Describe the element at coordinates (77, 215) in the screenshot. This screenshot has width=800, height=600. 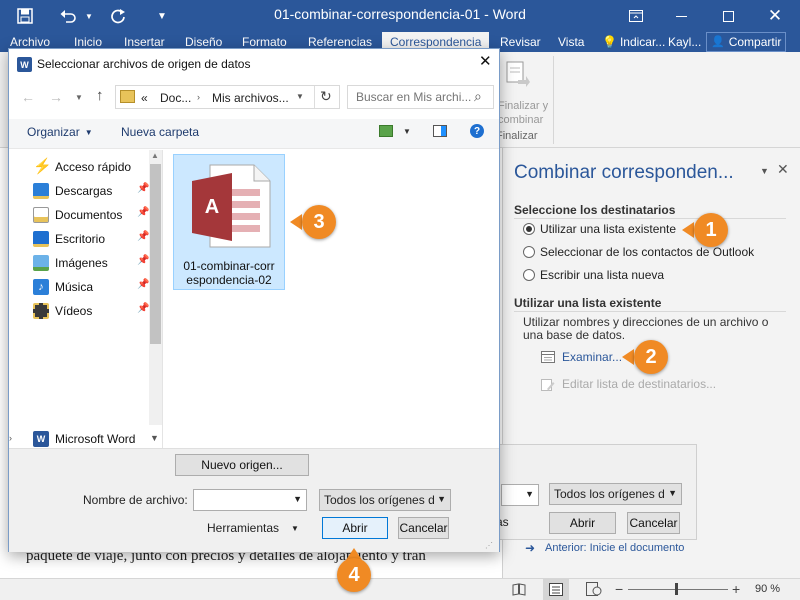
I see `nav-documents: Documentos` at that location.